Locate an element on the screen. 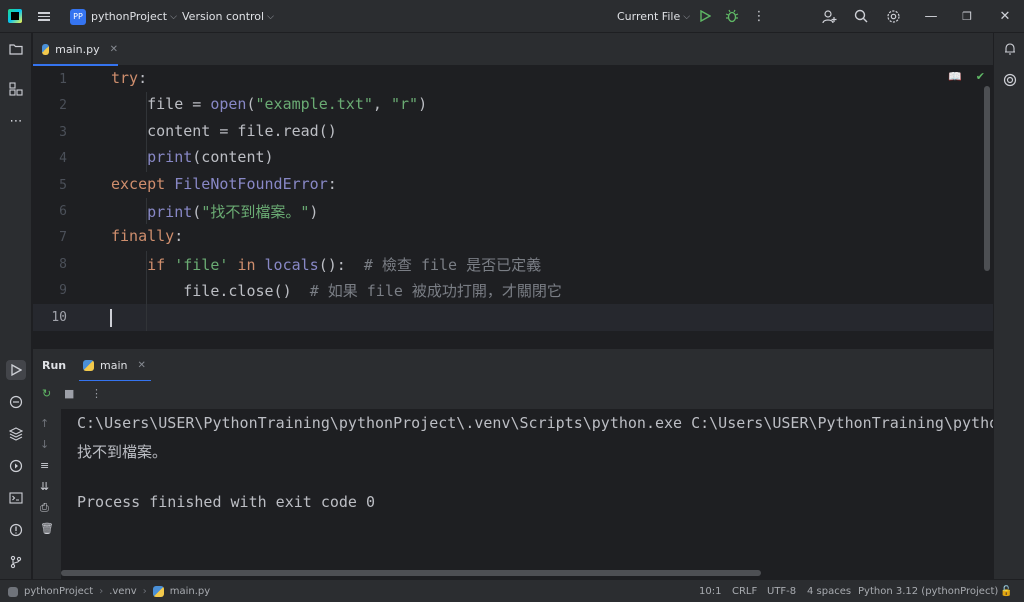 This screenshot has height=602, width=1024. breadcrumb: pythonProject › .venv › main.py is located at coordinates (109, 591).